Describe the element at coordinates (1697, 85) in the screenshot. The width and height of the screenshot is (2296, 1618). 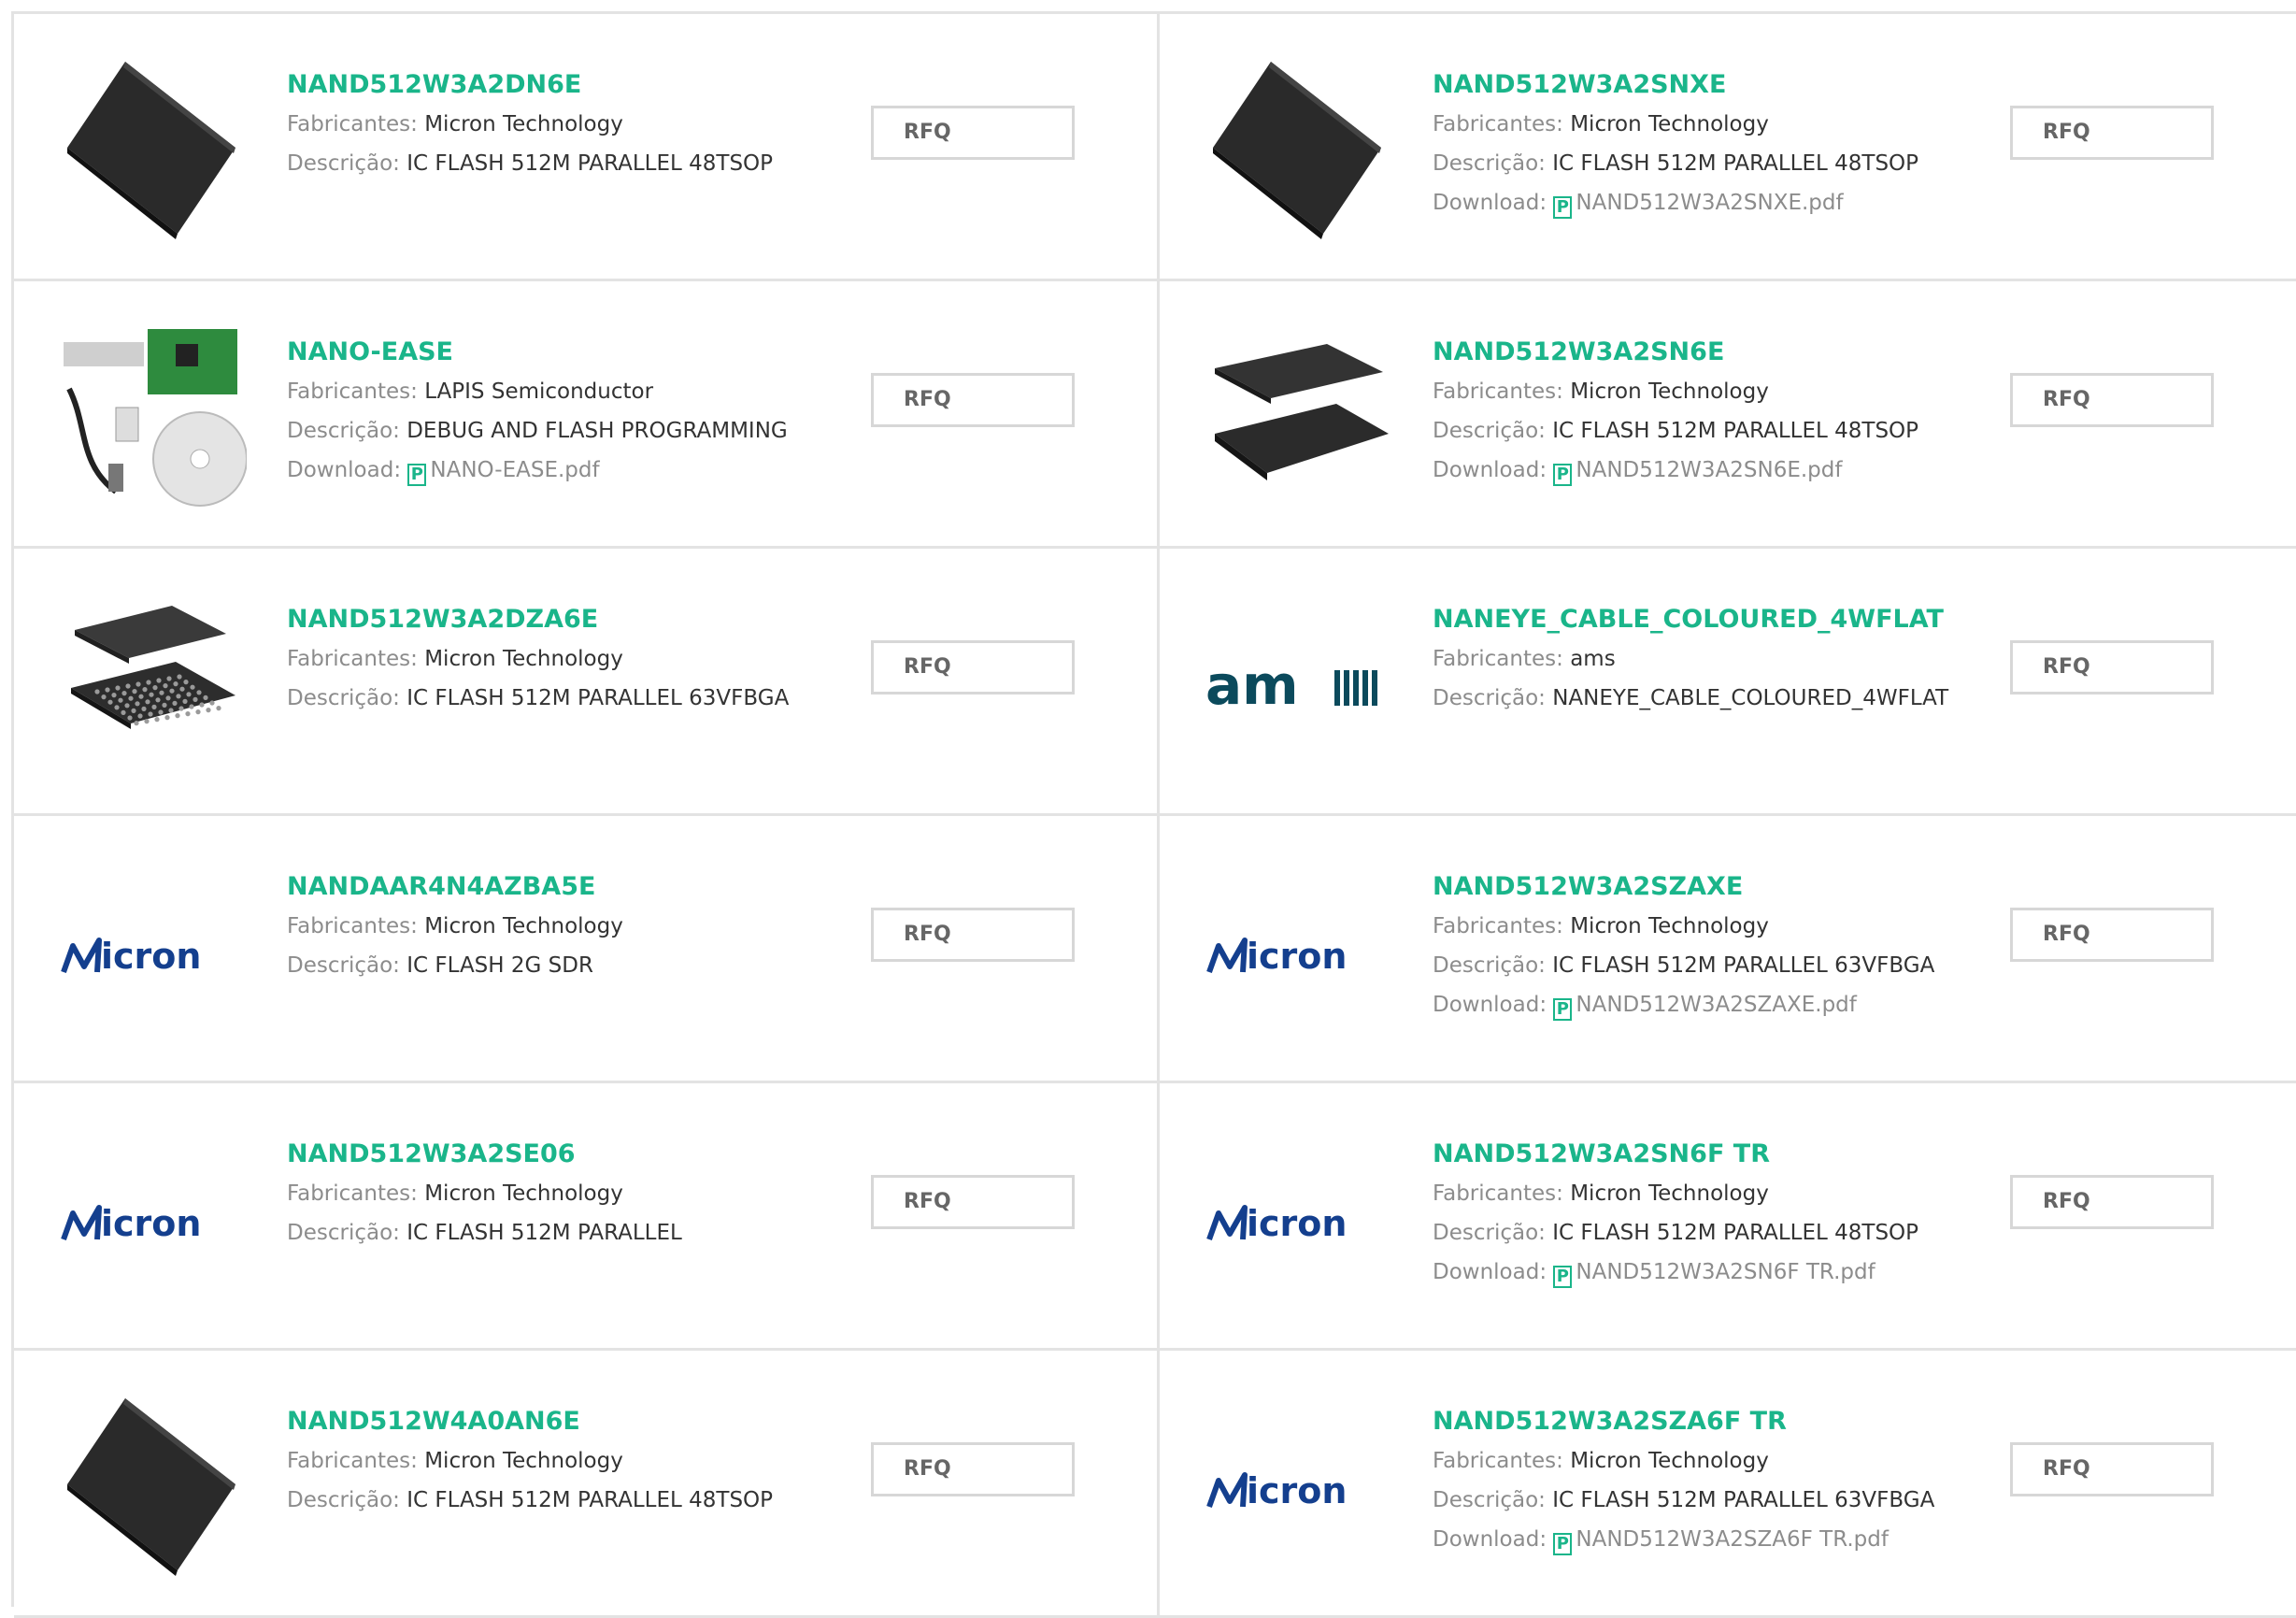
I see `part-number-link: NAND512W3A2SNXE` at that location.